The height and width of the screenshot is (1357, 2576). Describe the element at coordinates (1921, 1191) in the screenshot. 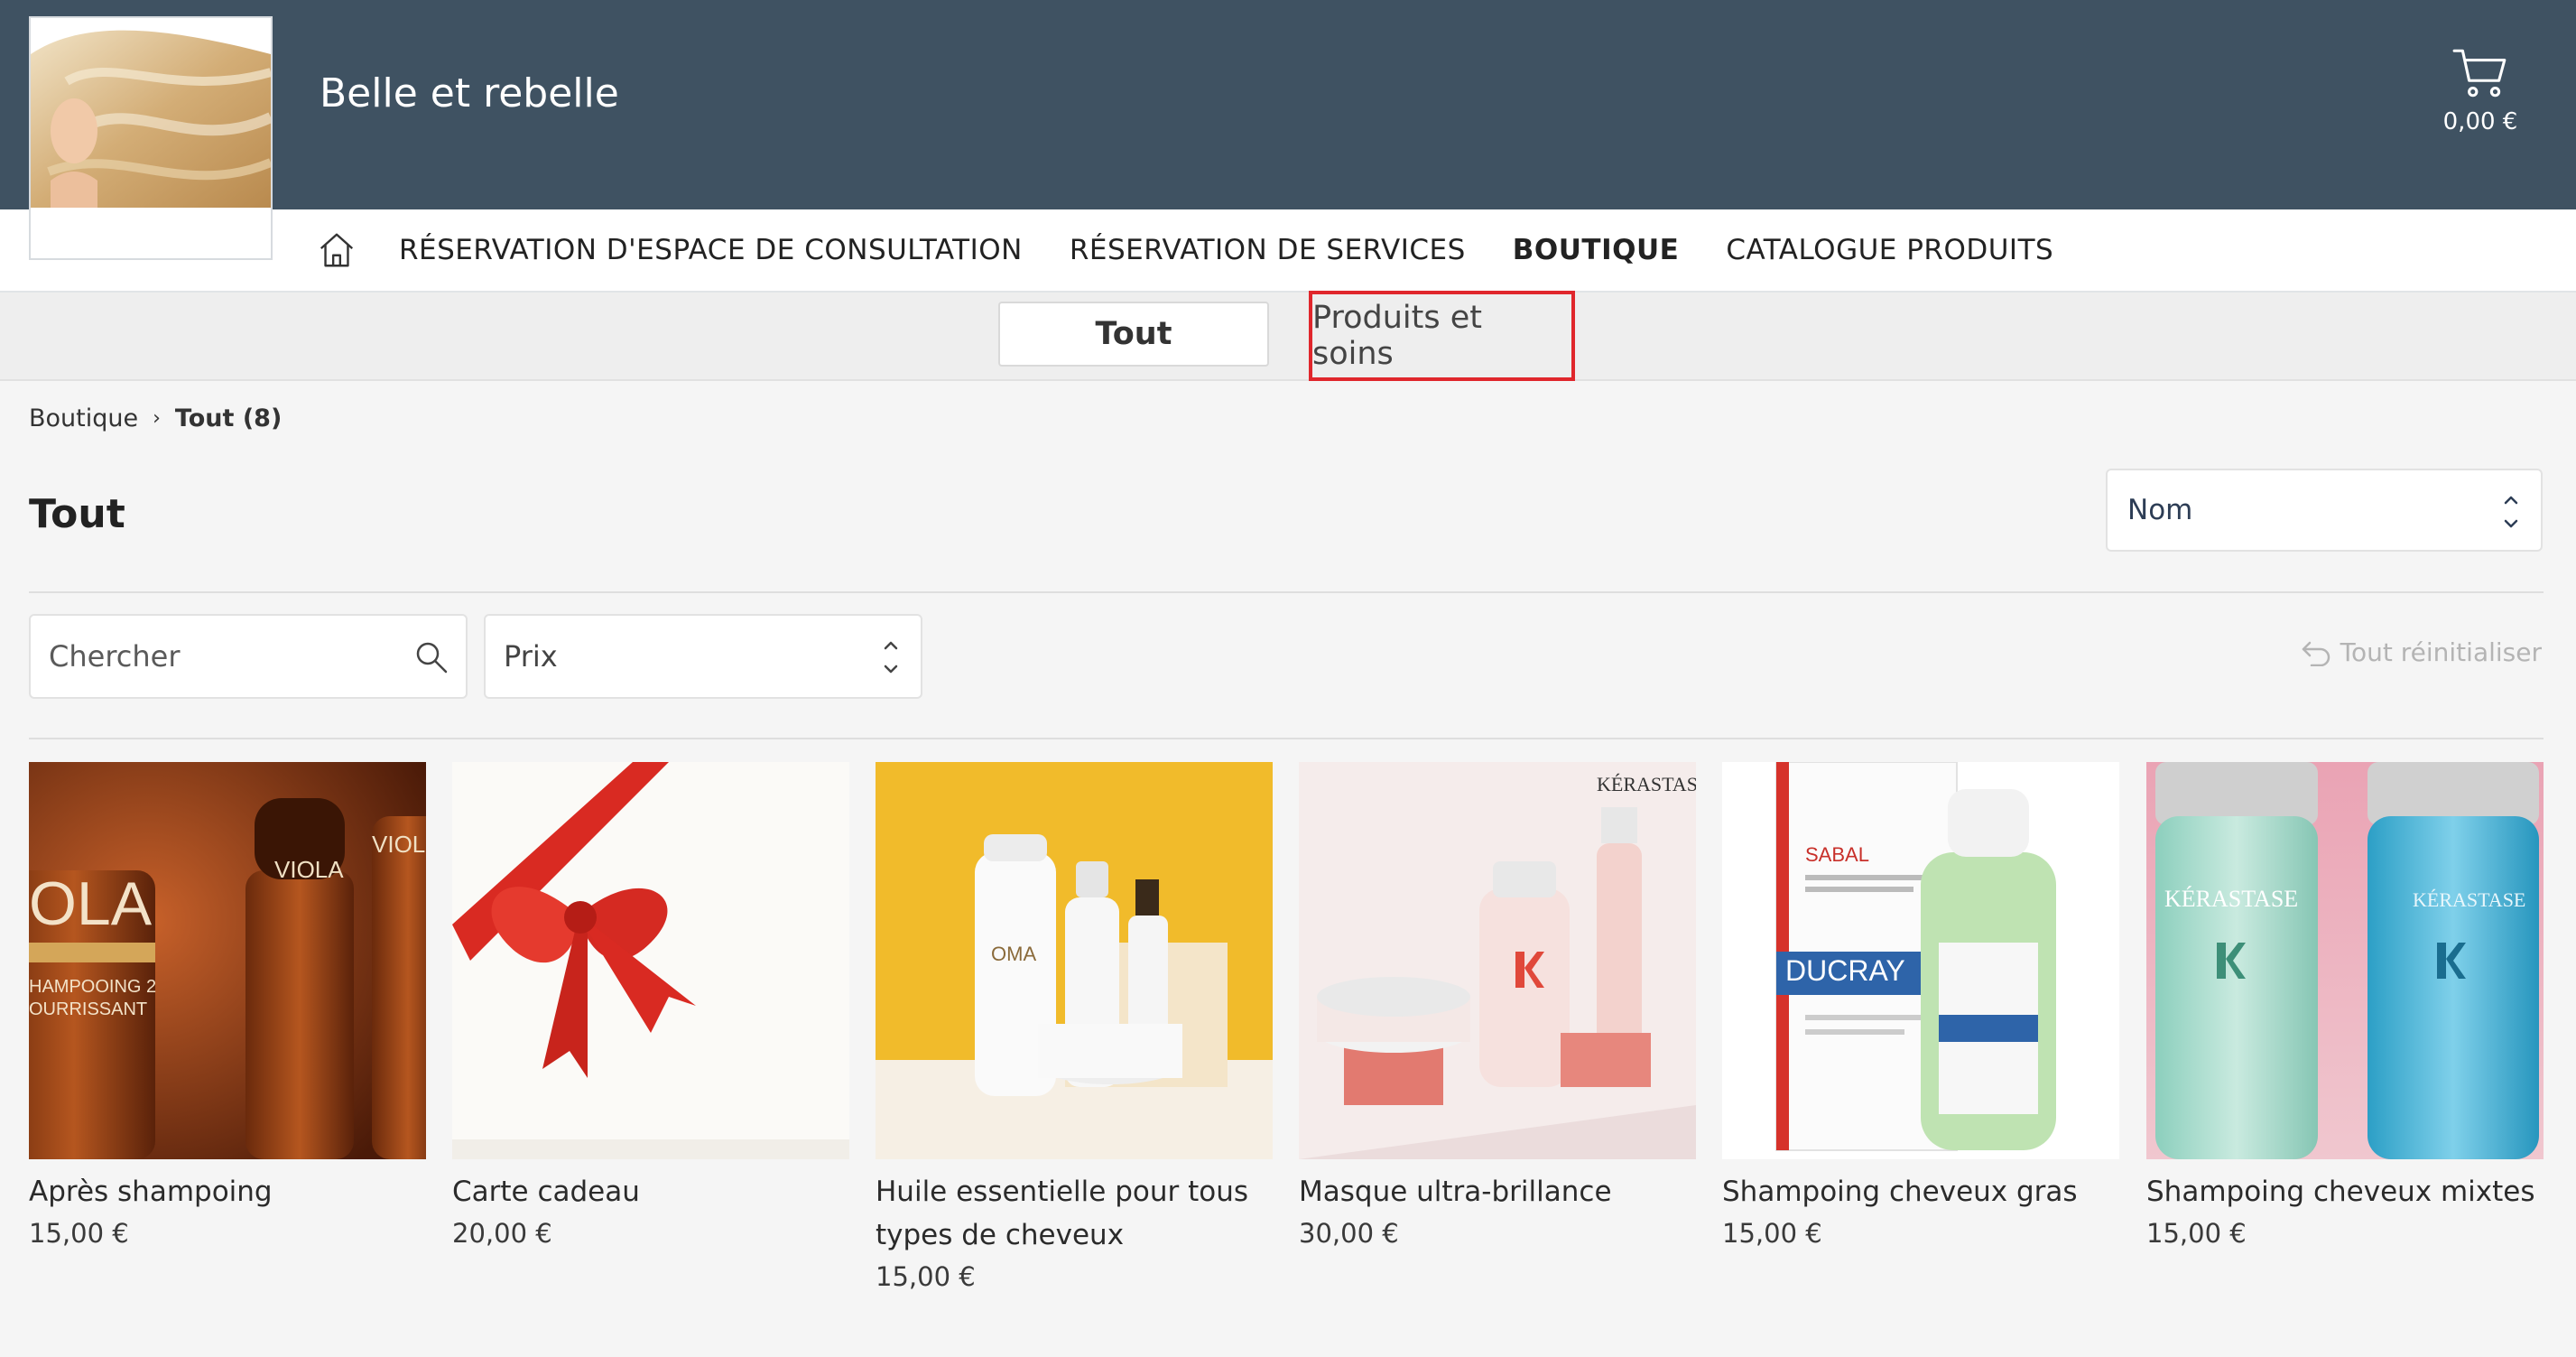

I see `product-name: Shampoing cheveux gras` at that location.